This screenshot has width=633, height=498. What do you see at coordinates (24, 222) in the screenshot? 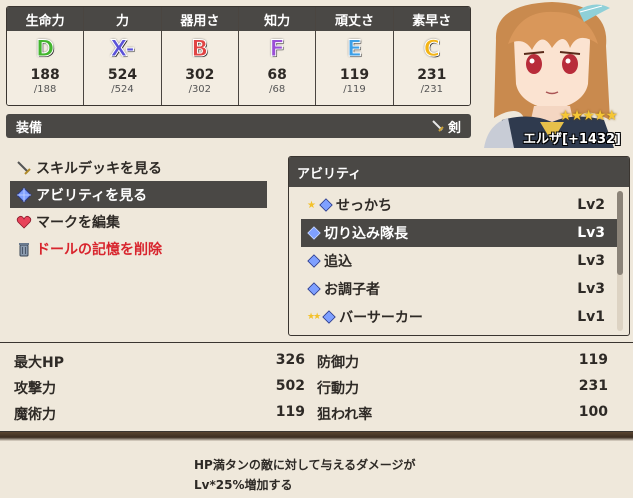
I see `heart-icon` at bounding box center [24, 222].